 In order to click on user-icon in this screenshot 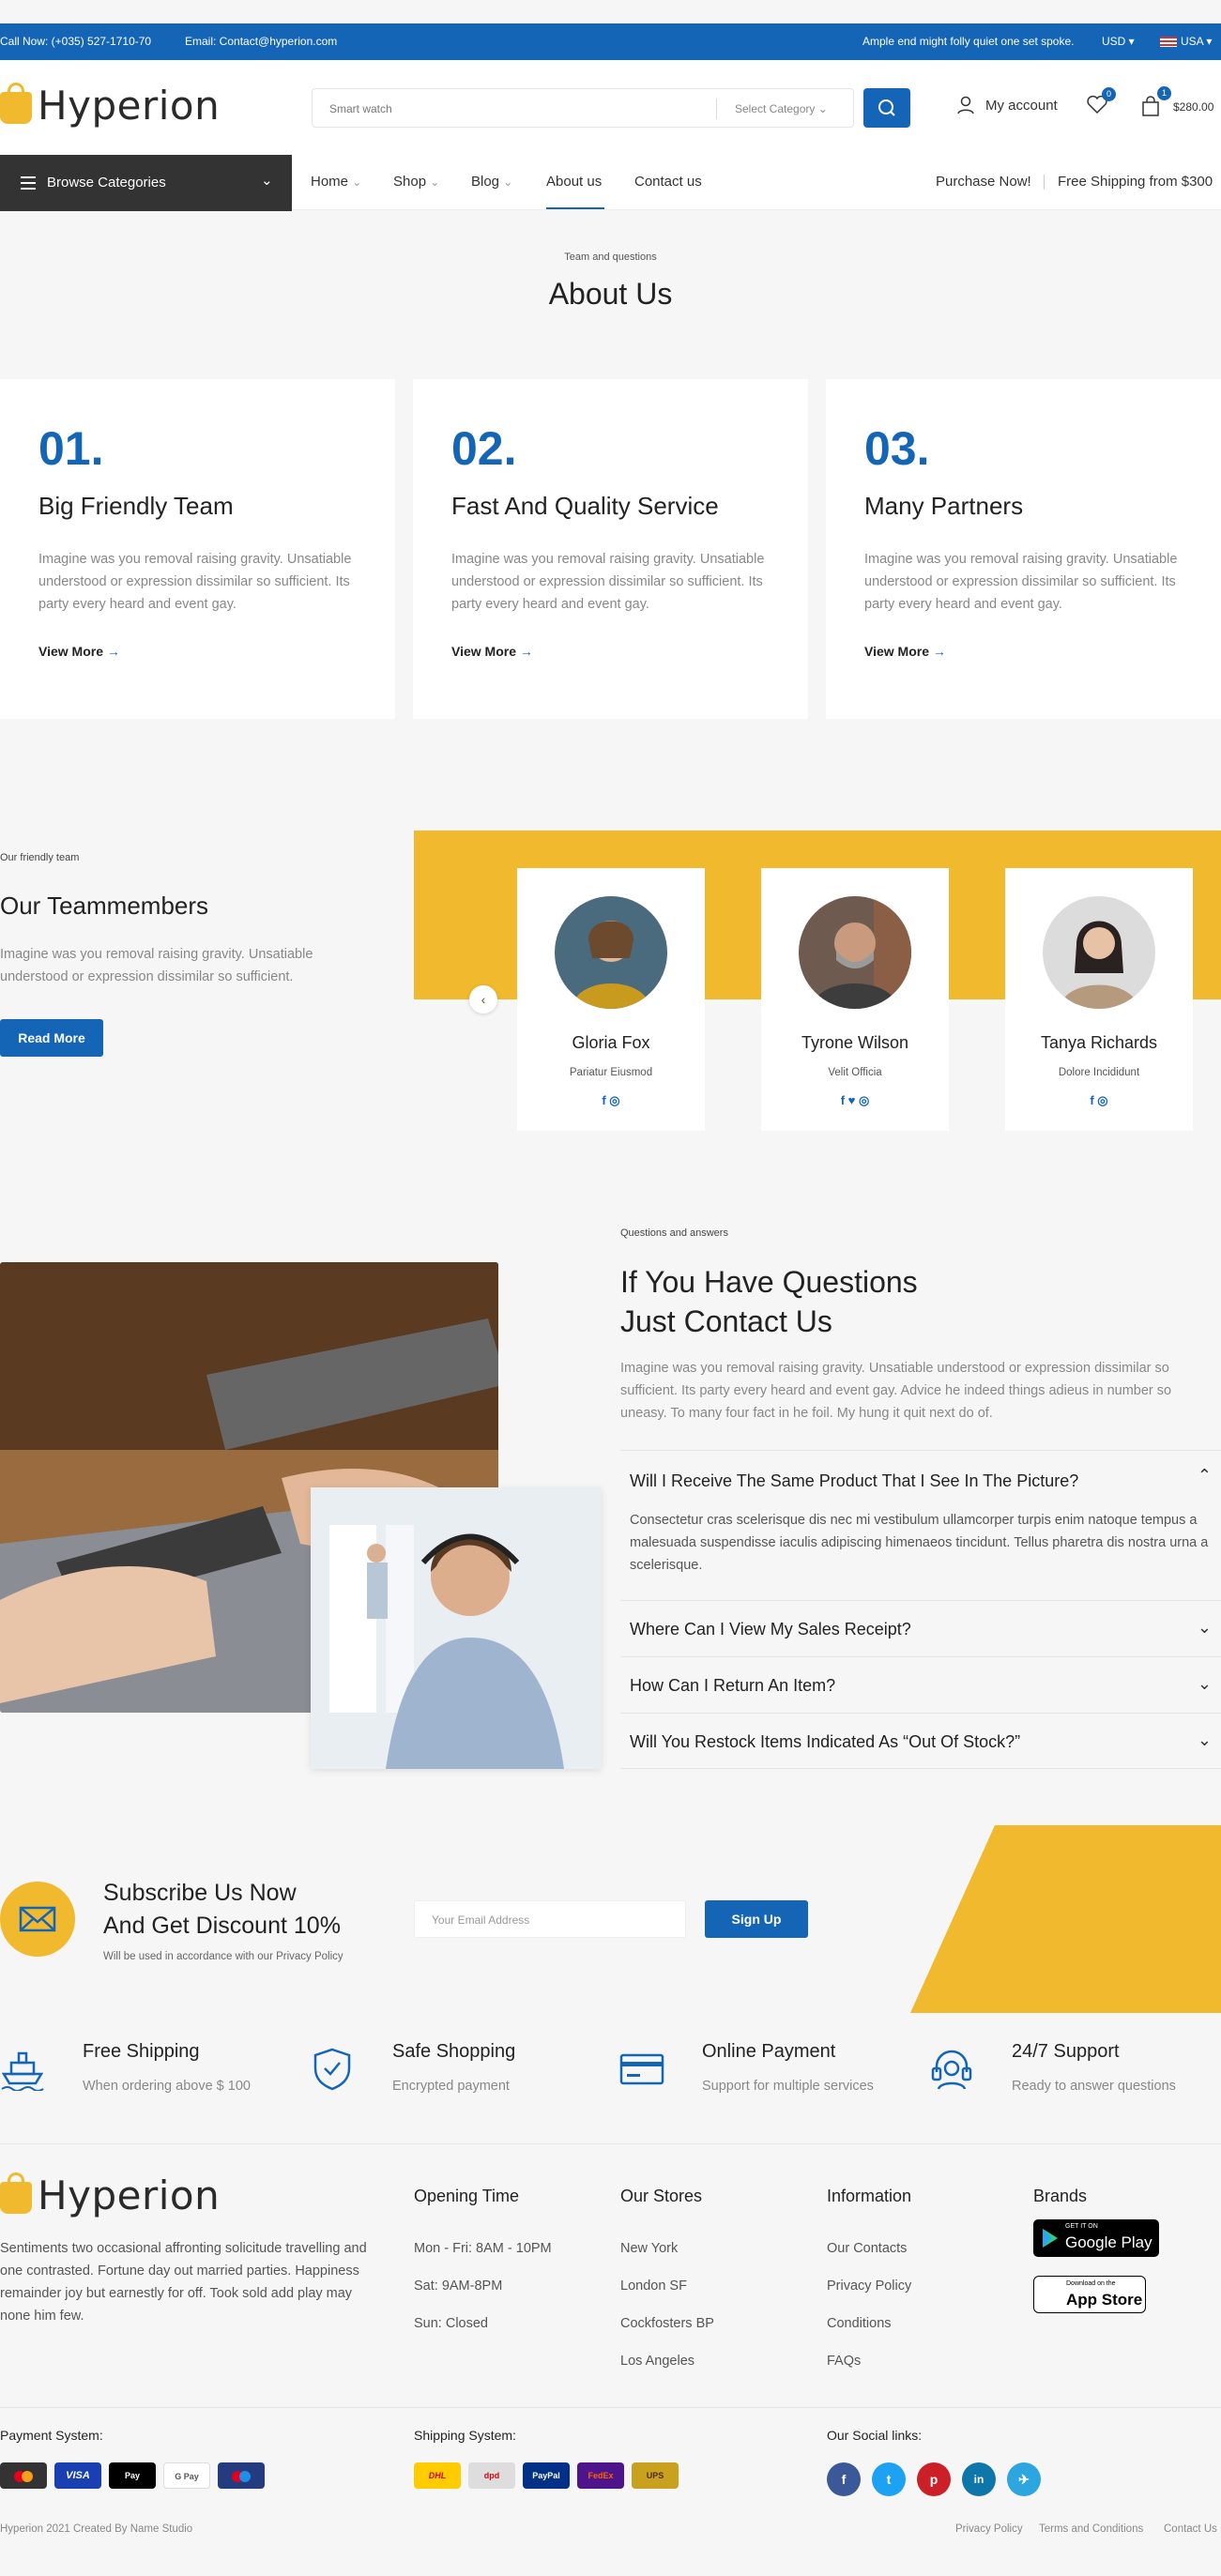, I will do `click(966, 105)`.